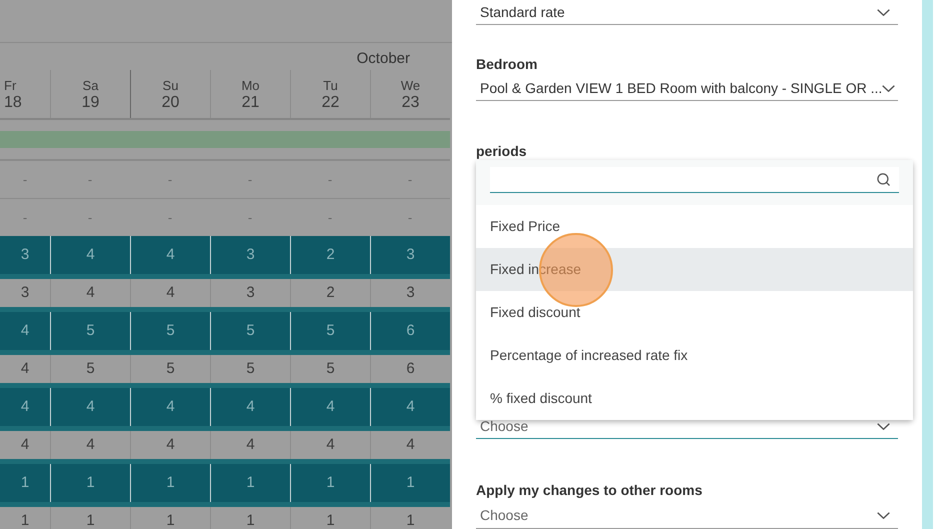 This screenshot has width=947, height=529. Describe the element at coordinates (250, 94) in the screenshot. I see `day-header: Mo 21` at that location.